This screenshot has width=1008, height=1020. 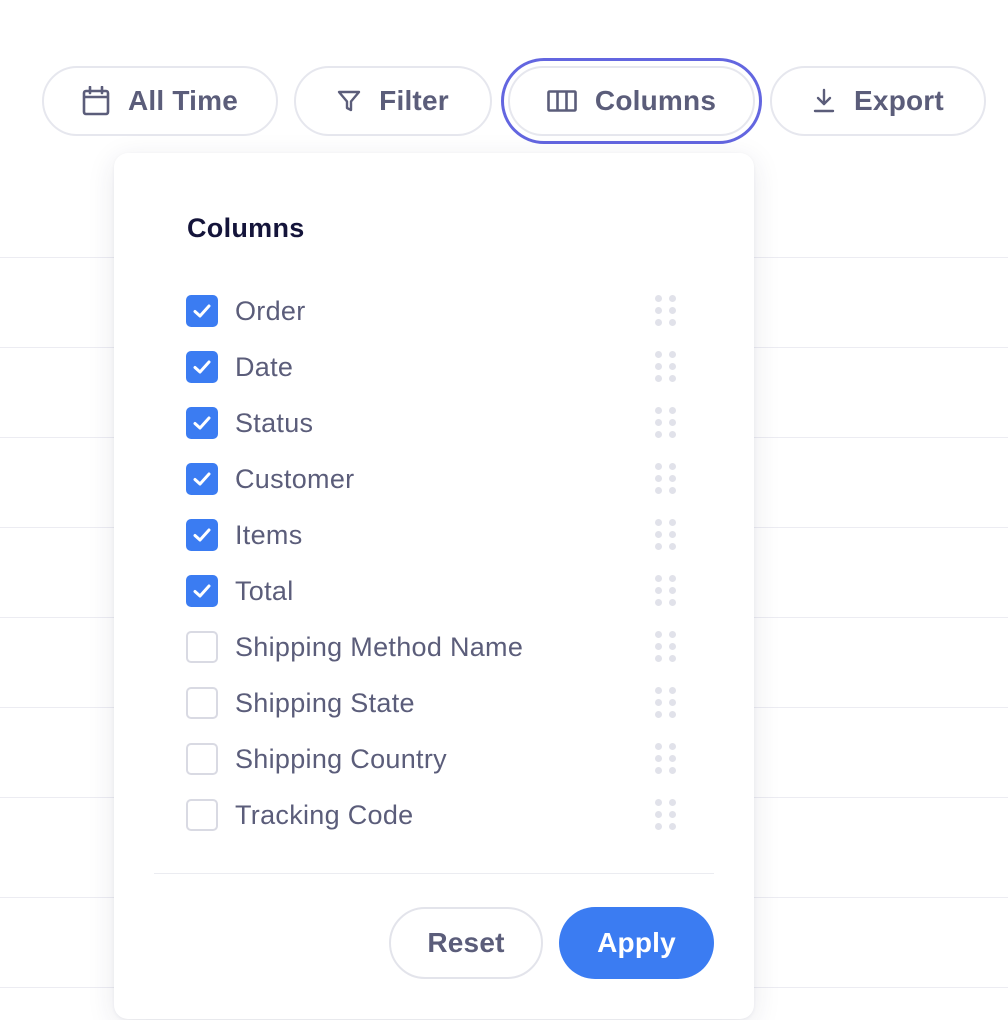 What do you see at coordinates (436, 591) in the screenshot?
I see `column-option-row: Total` at bounding box center [436, 591].